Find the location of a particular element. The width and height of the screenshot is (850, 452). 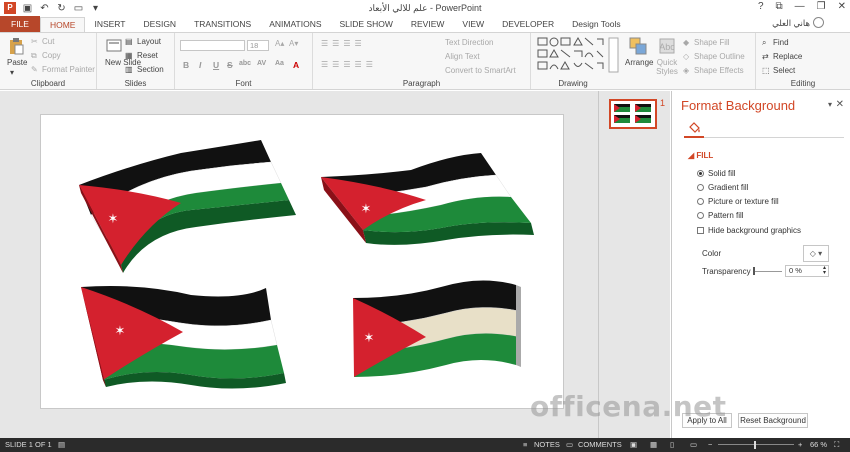

comments-button: COMMENTS is located at coordinates (600, 444).